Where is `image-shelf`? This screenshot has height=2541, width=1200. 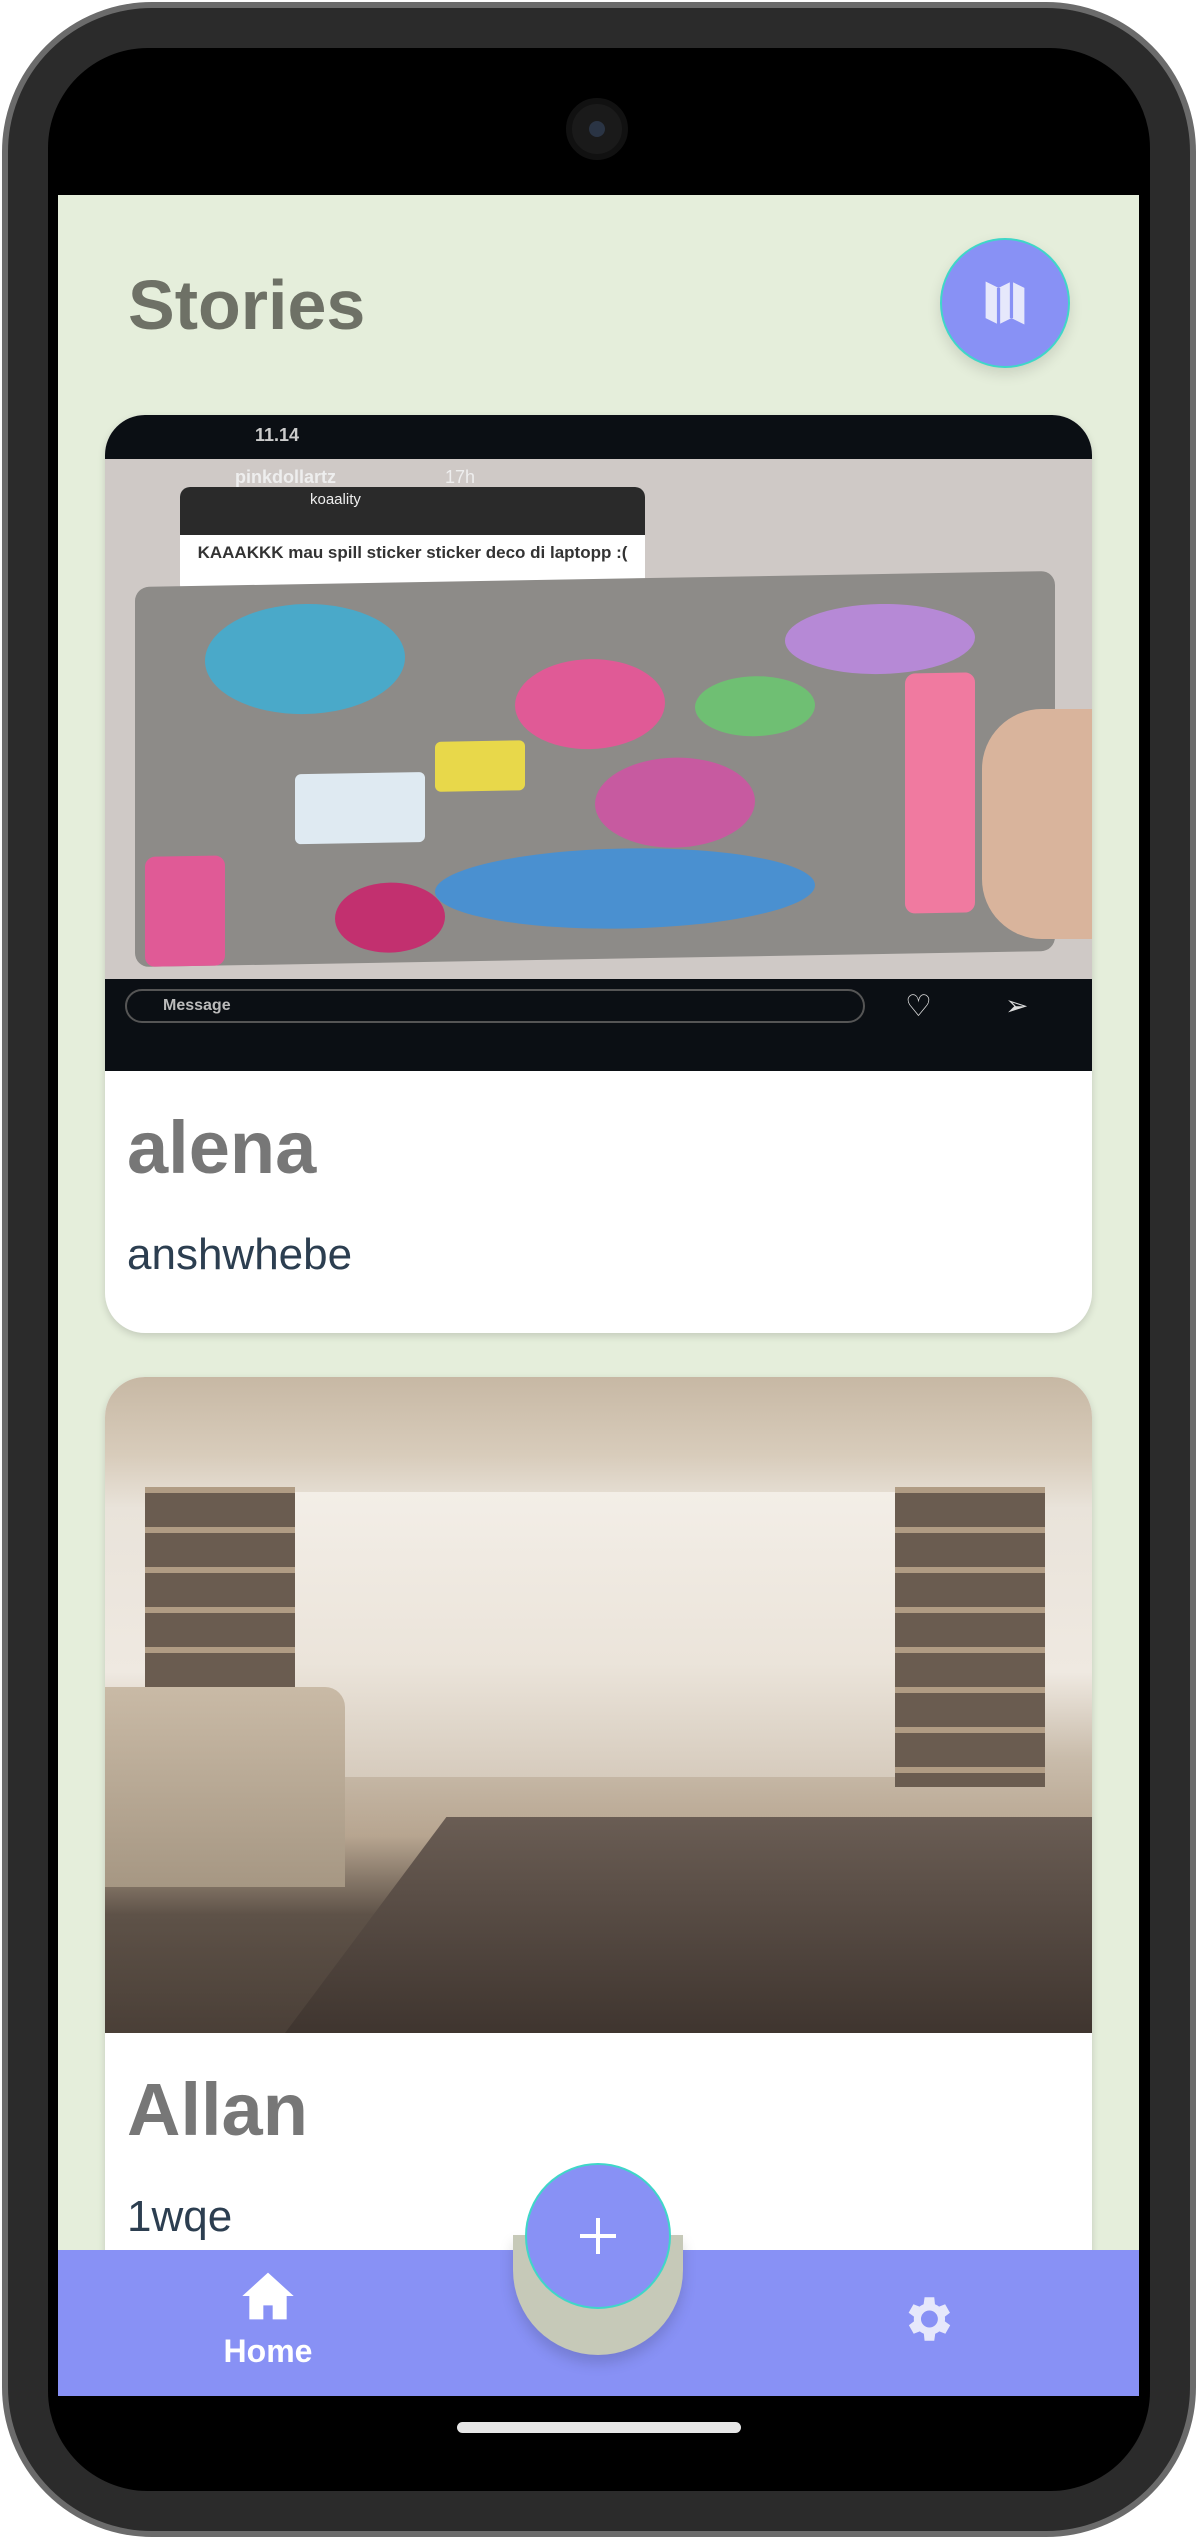 image-shelf is located at coordinates (970, 1637).